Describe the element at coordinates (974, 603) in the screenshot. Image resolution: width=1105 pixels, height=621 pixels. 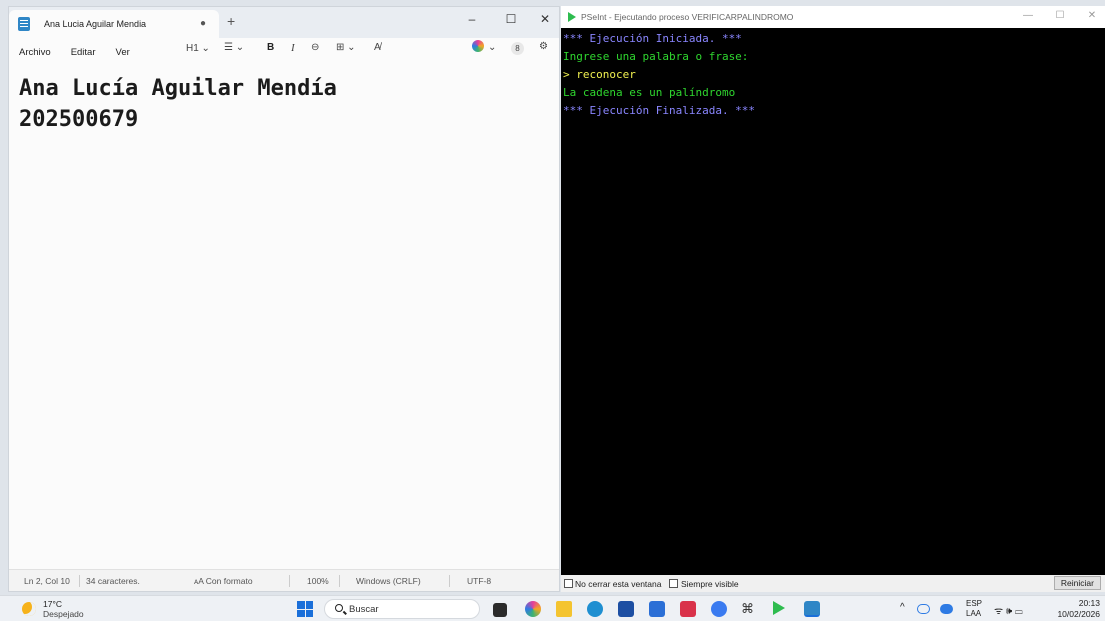
I see `language-code: ESP` at that location.